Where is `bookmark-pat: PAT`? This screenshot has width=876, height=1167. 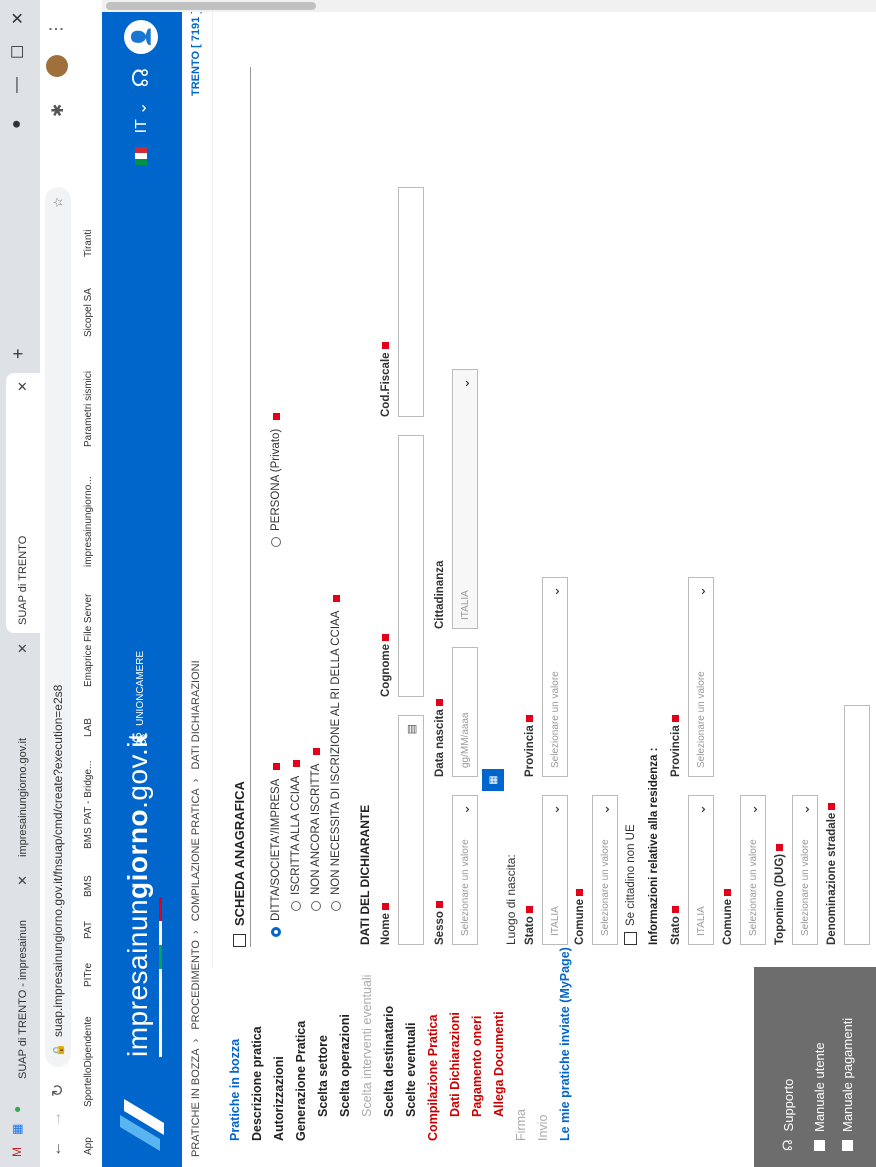
bookmark-pat: PAT is located at coordinates (88, 930).